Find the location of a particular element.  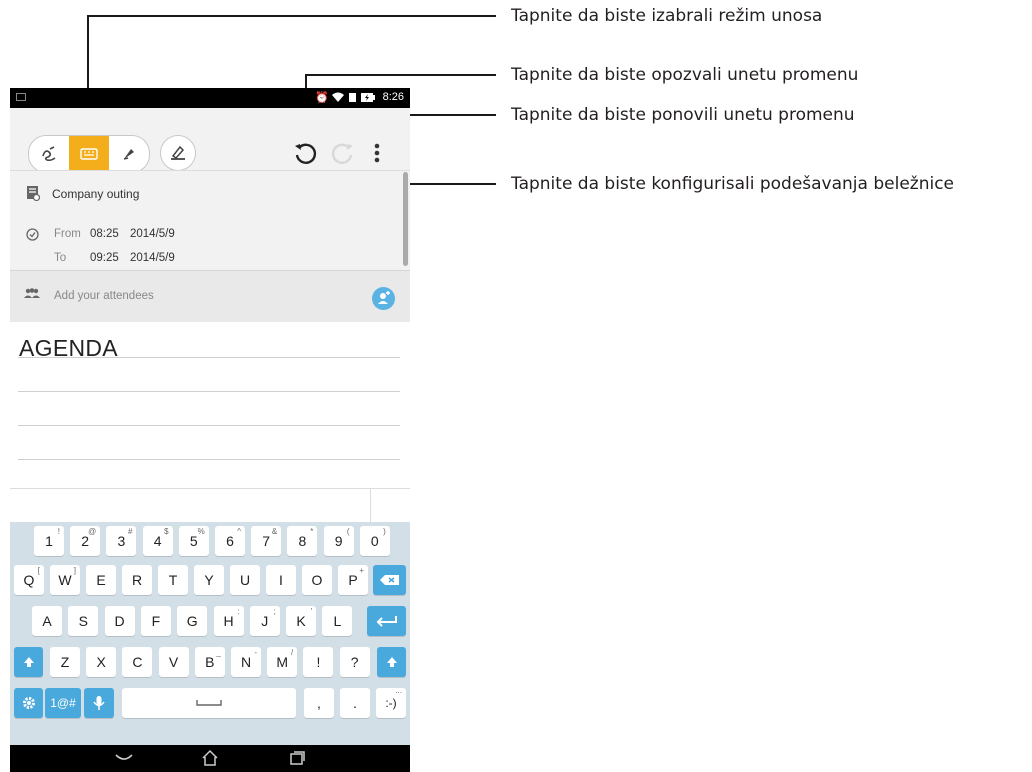

key-label: W is located at coordinates (65, 580).